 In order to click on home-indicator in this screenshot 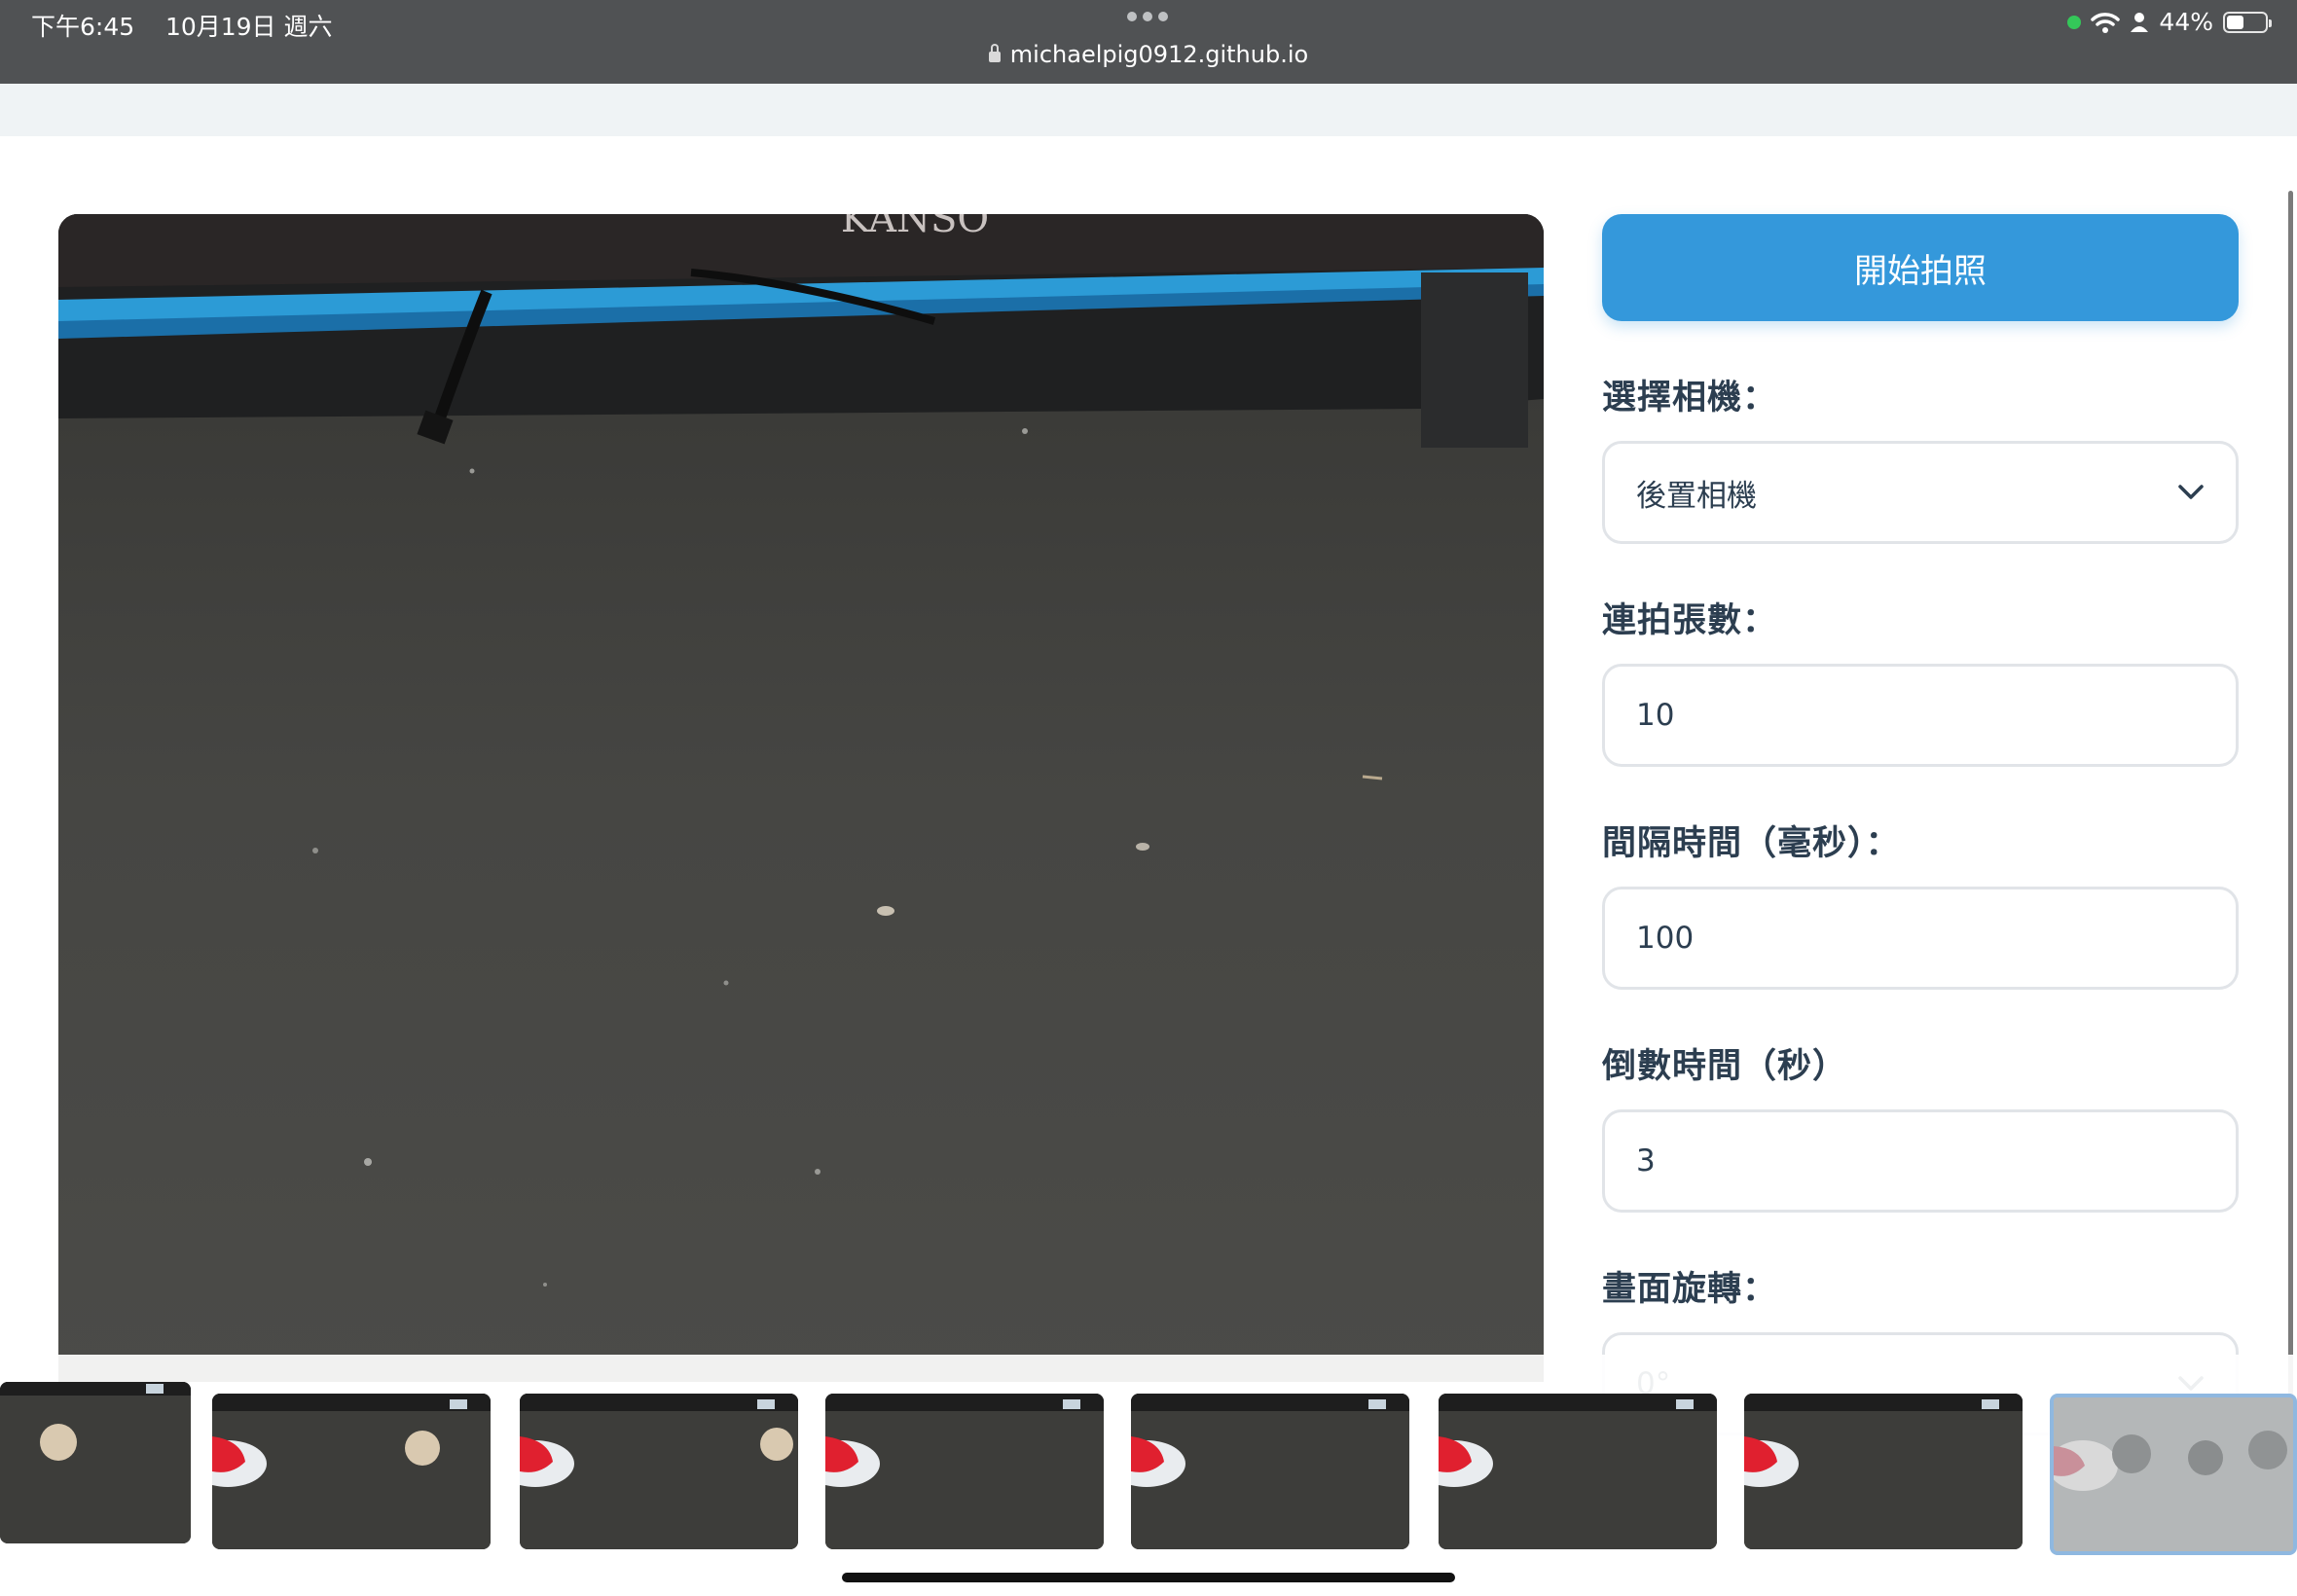, I will do `click(1148, 1577)`.